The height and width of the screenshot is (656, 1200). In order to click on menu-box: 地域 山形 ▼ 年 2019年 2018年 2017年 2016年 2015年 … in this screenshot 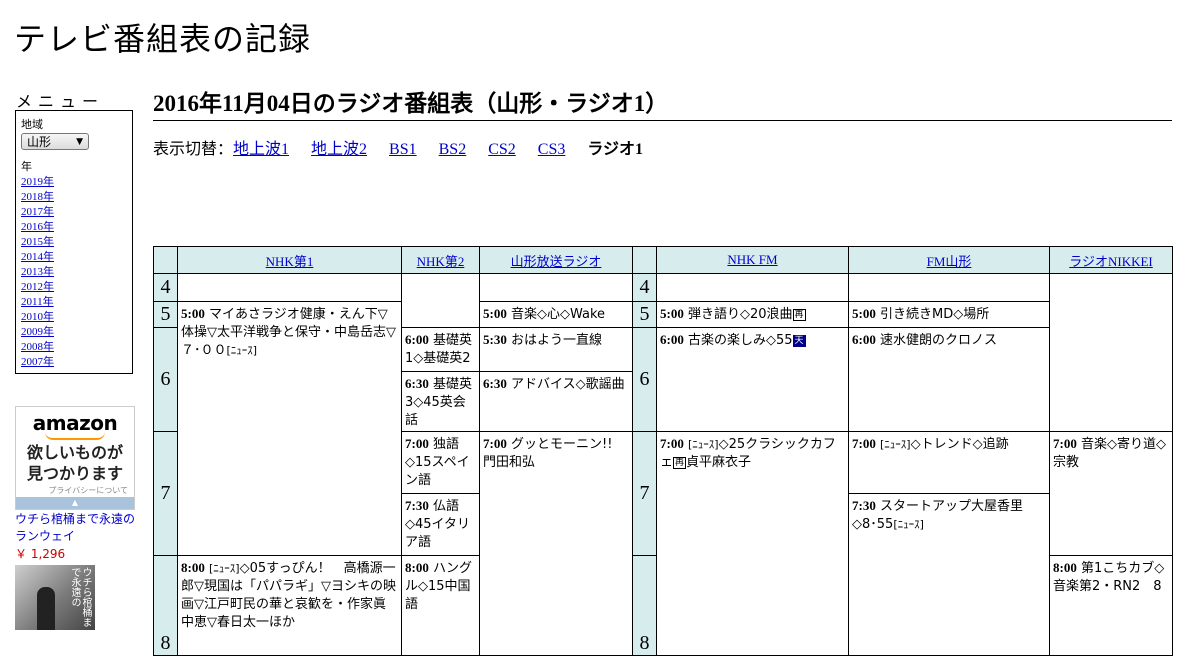, I will do `click(74, 242)`.